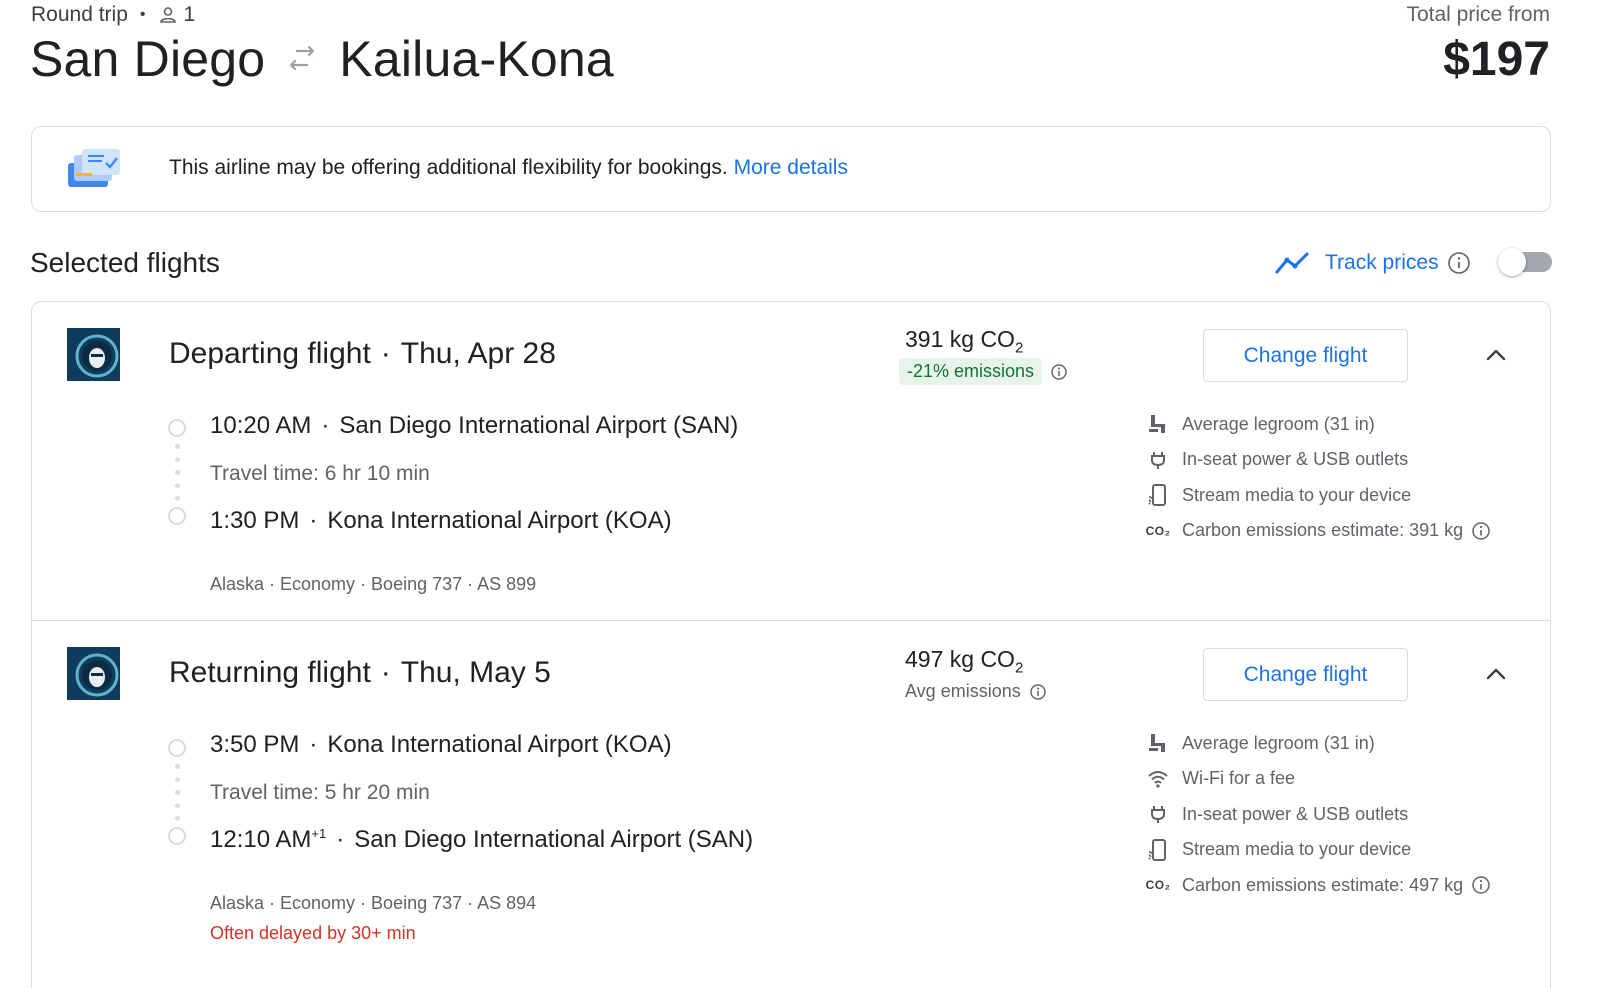 The height and width of the screenshot is (988, 1600). Describe the element at coordinates (963, 691) in the screenshot. I see `avg-emissions-label: Avg emissions` at that location.